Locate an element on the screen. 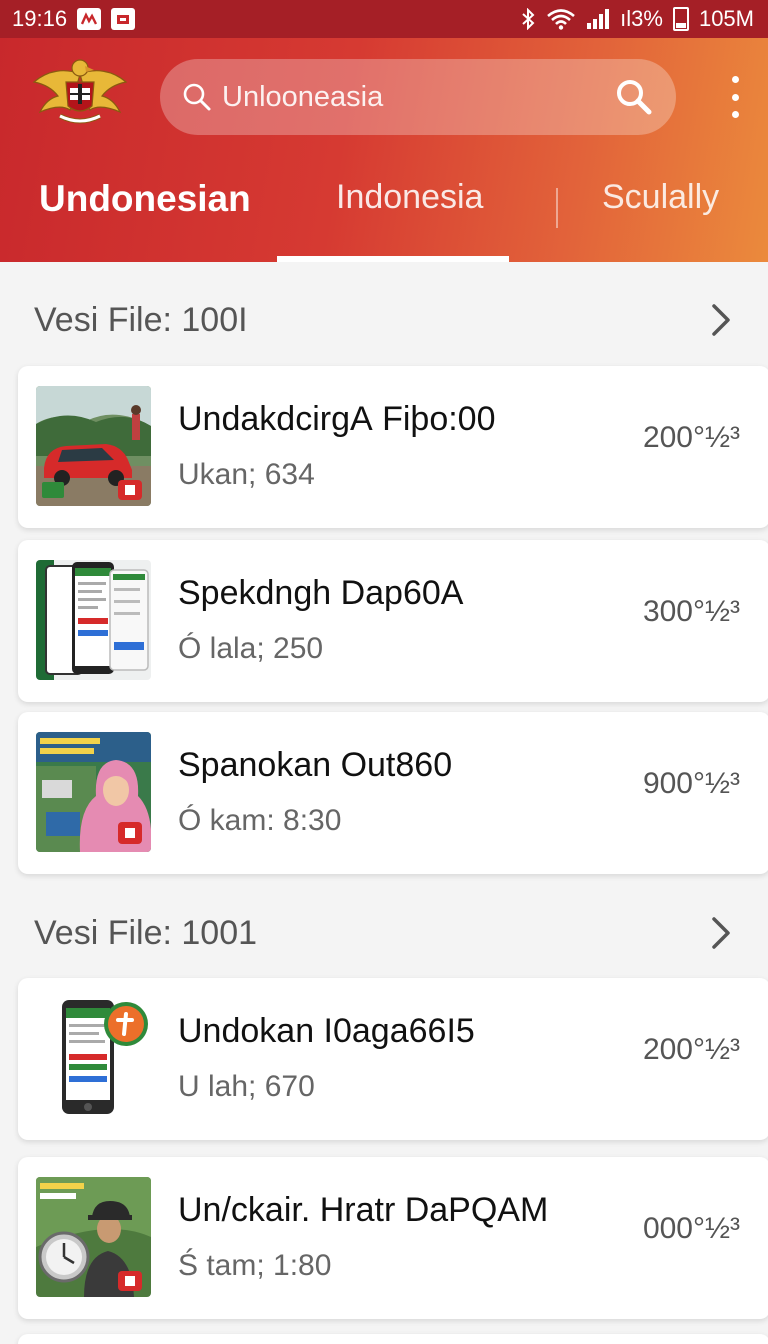  notification-app-icon is located at coordinates (123, 19).